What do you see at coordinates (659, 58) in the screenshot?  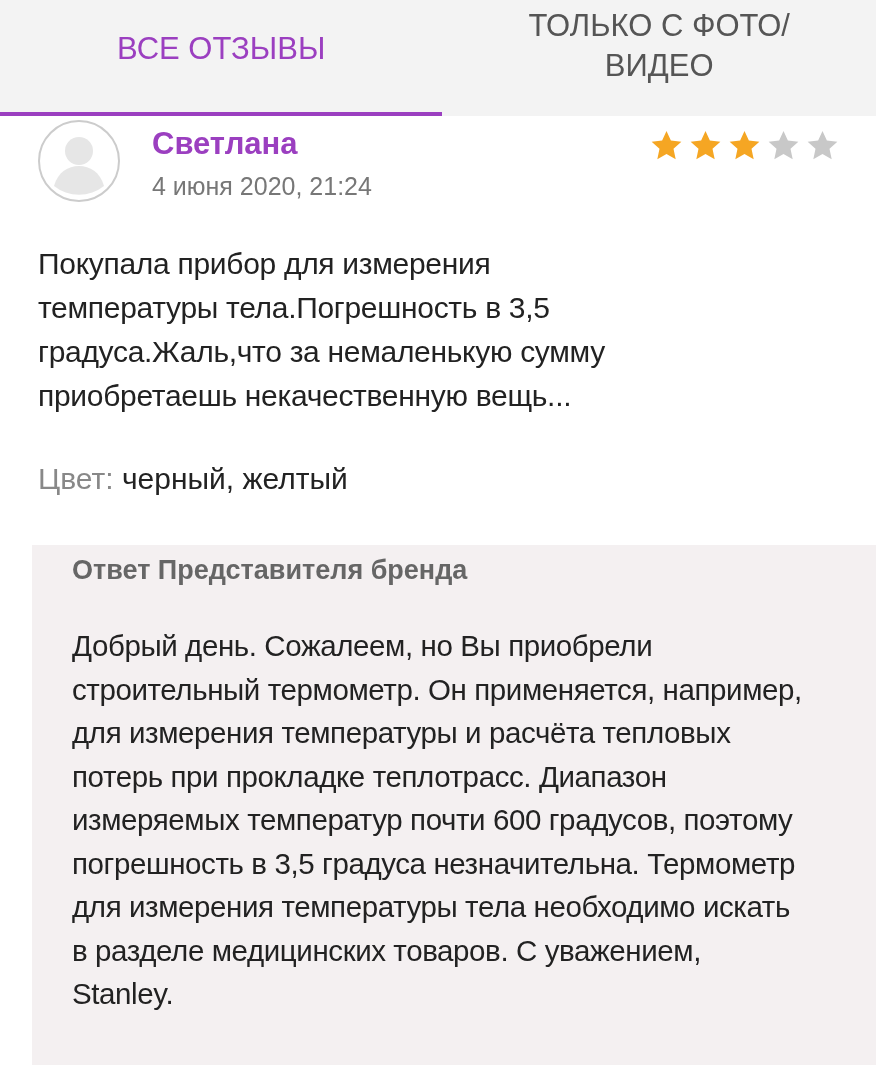 I see `tab: ТОЛЬКО С ФОТО/ ВИДЕО` at bounding box center [659, 58].